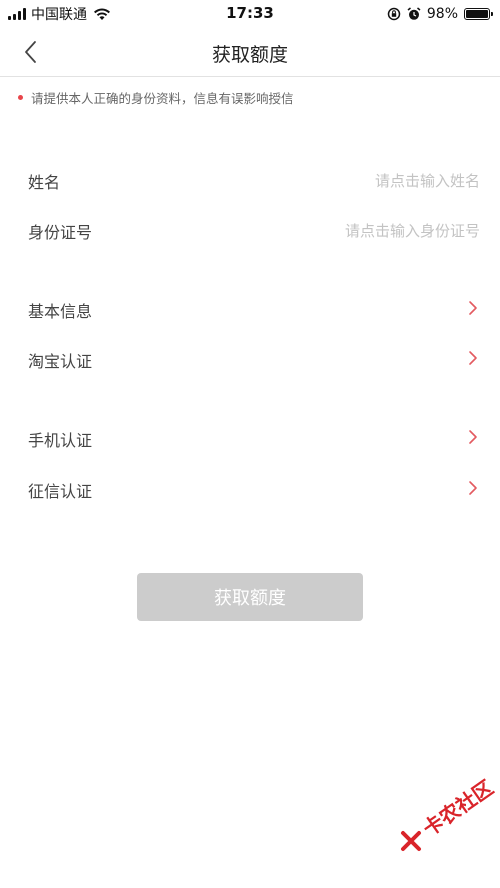  I want to click on id-number-label: 身份证号, so click(60, 232).